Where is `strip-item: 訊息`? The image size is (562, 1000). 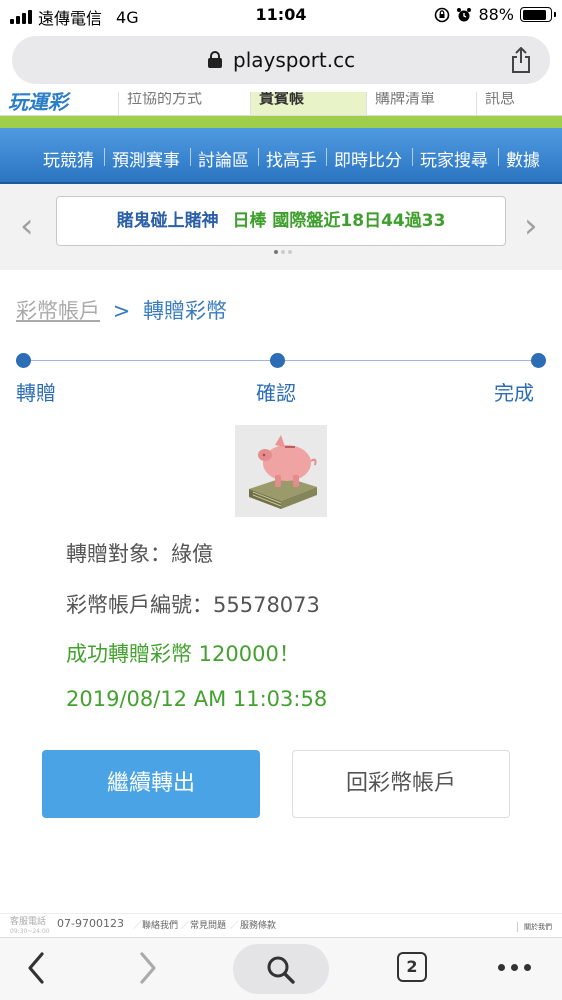
strip-item: 訊息 is located at coordinates (519, 103).